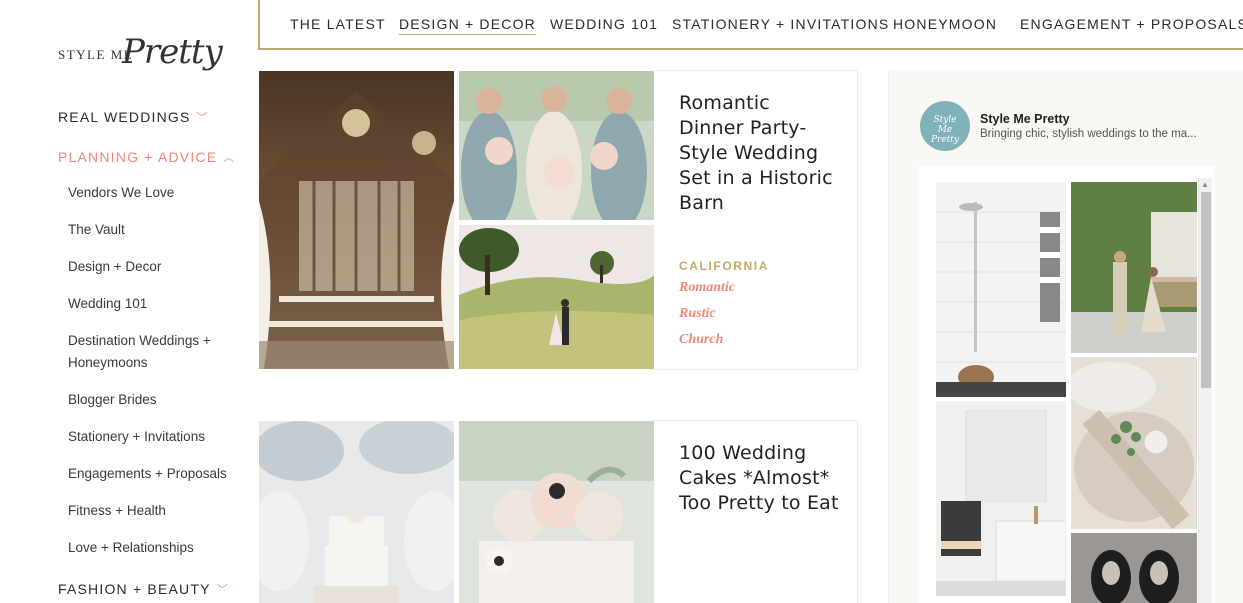  What do you see at coordinates (158, 511) in the screenshot?
I see `sidebar-subitem-fitness: Fitness + Health` at bounding box center [158, 511].